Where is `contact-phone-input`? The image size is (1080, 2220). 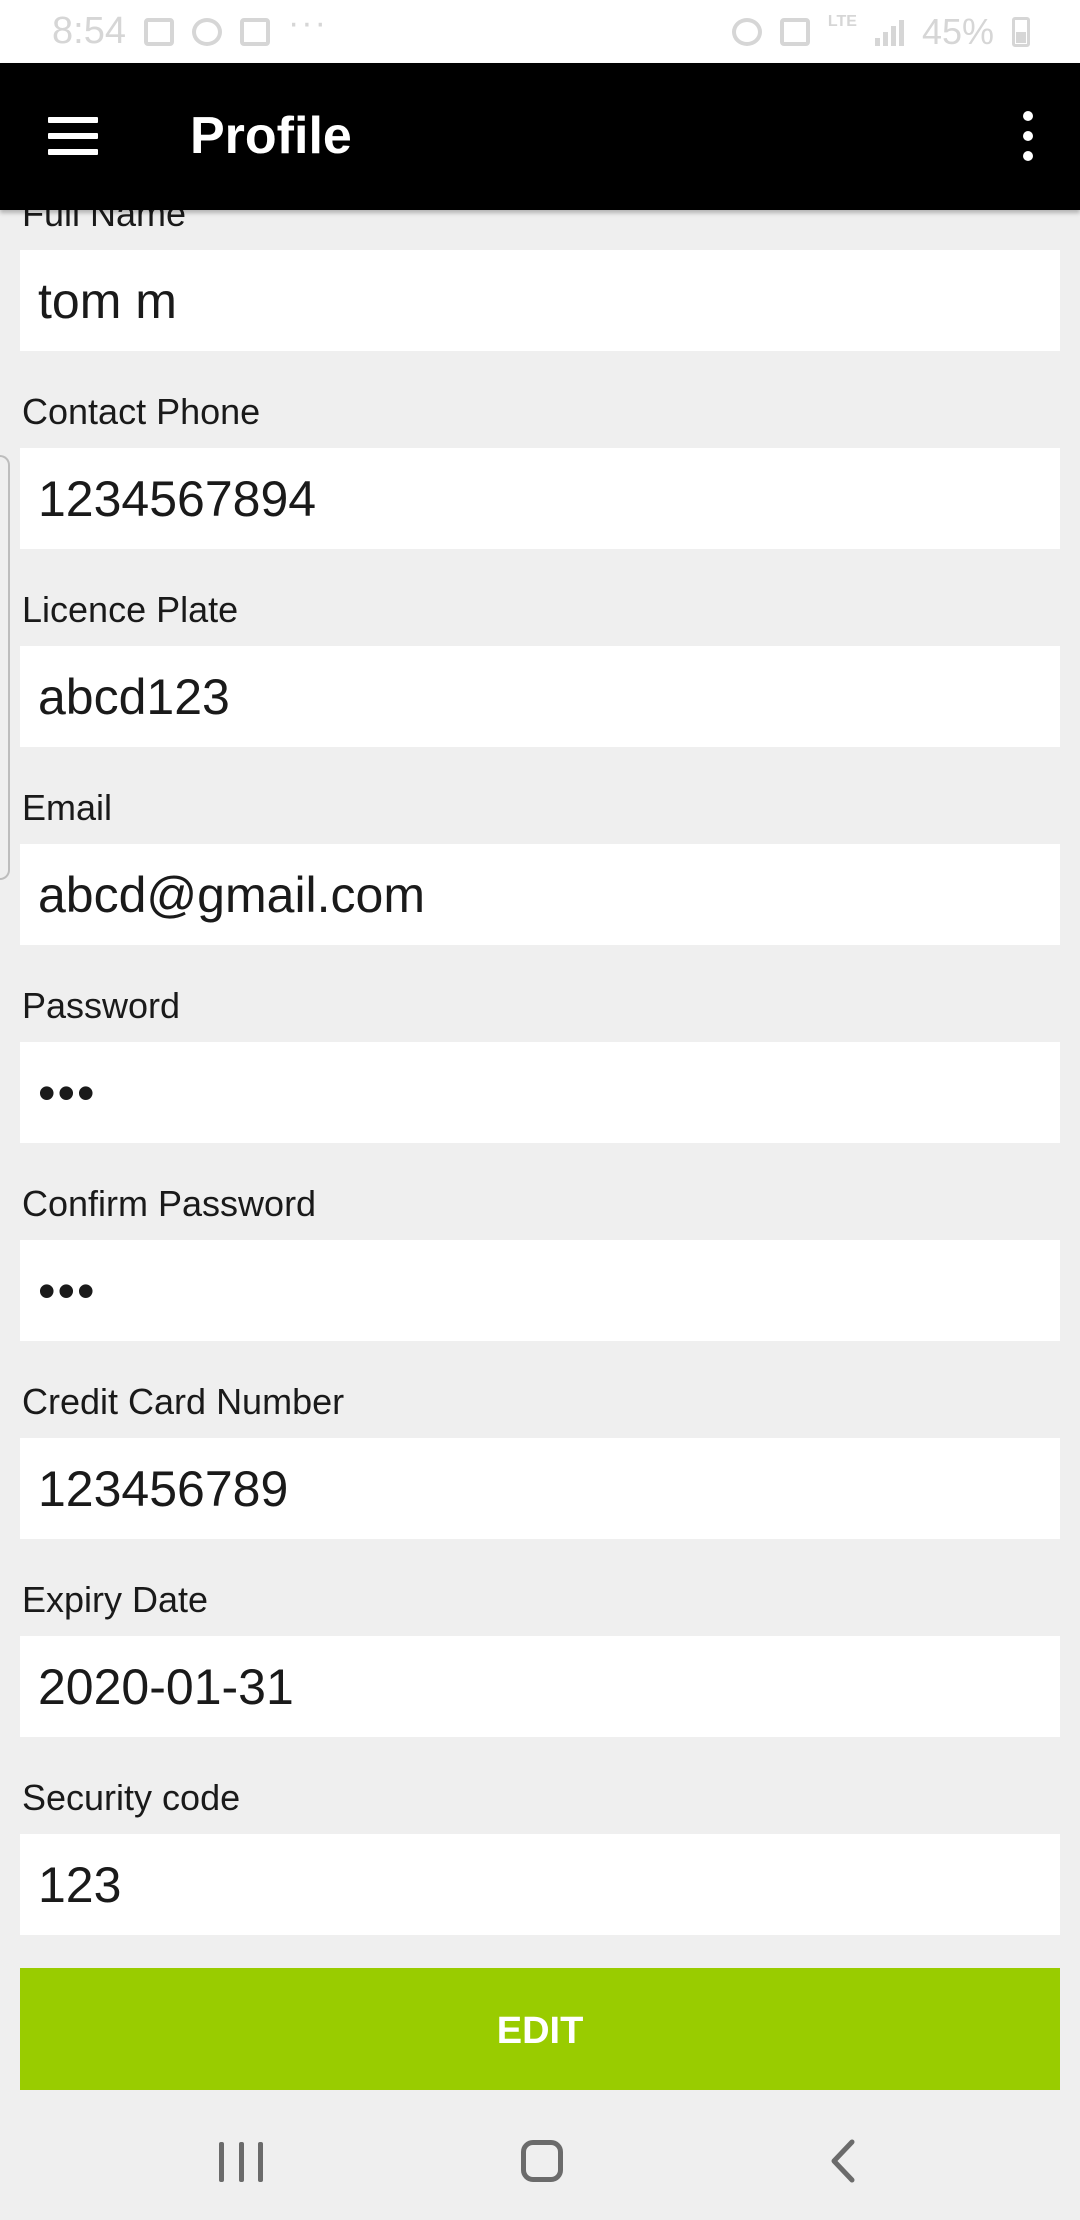
contact-phone-input is located at coordinates (540, 498).